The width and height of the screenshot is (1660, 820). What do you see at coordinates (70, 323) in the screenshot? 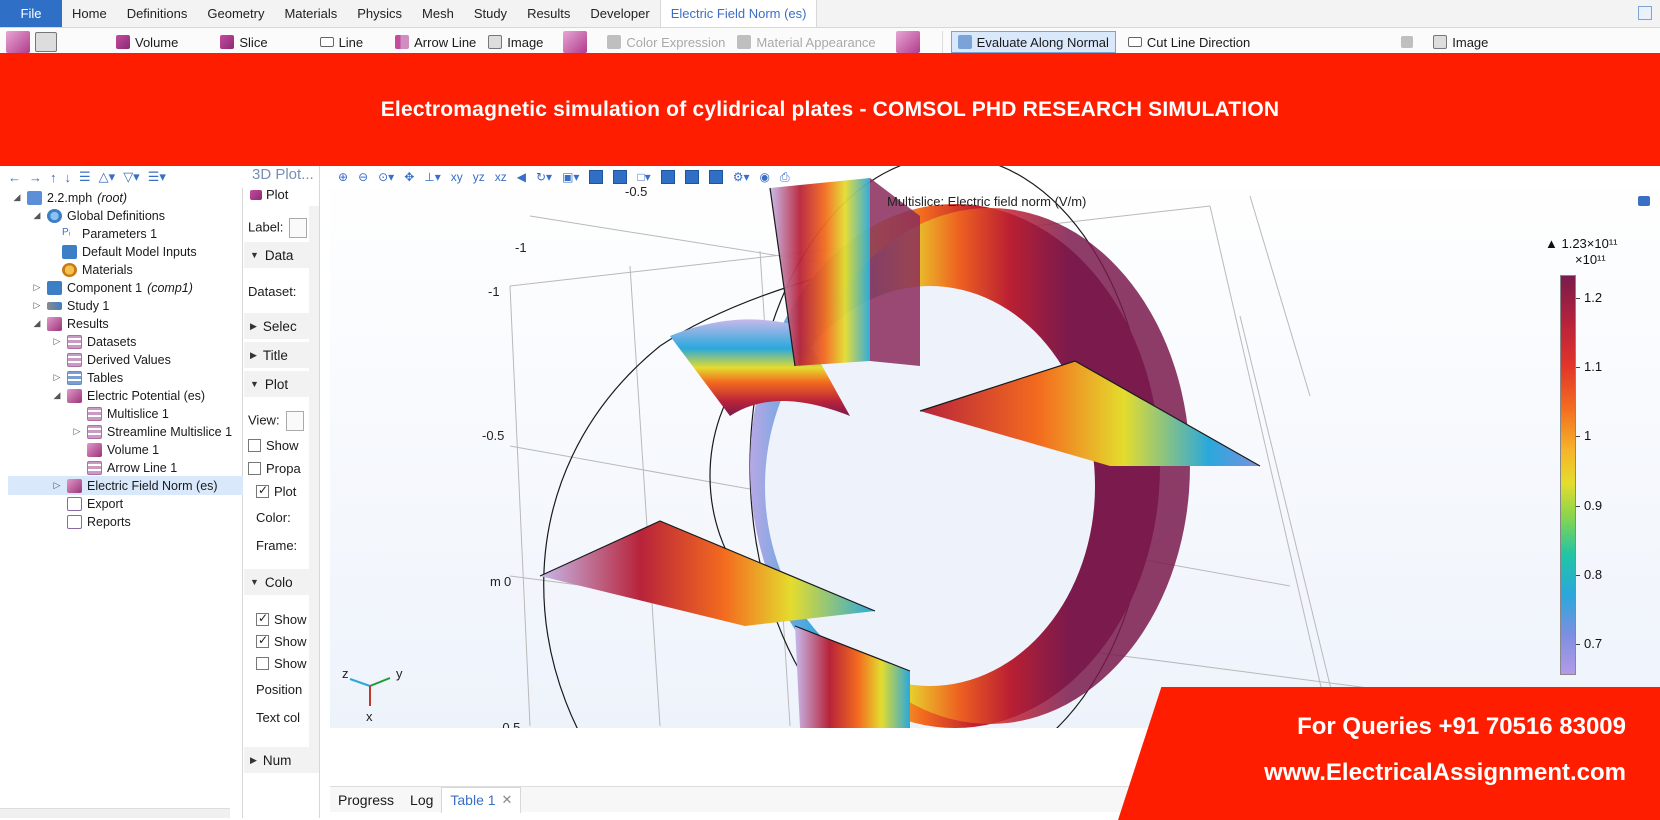
I see `tree-node-results: ◢ Results` at bounding box center [70, 323].